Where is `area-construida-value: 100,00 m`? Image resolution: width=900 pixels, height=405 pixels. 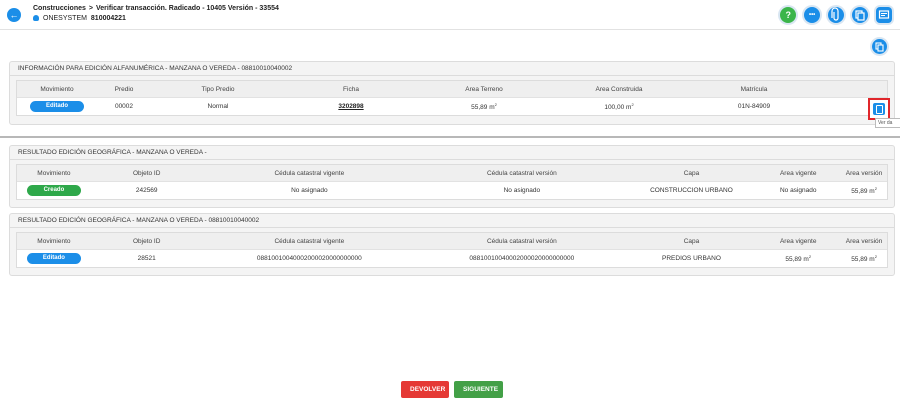
area-construida-value: 100,00 m is located at coordinates (618, 108).